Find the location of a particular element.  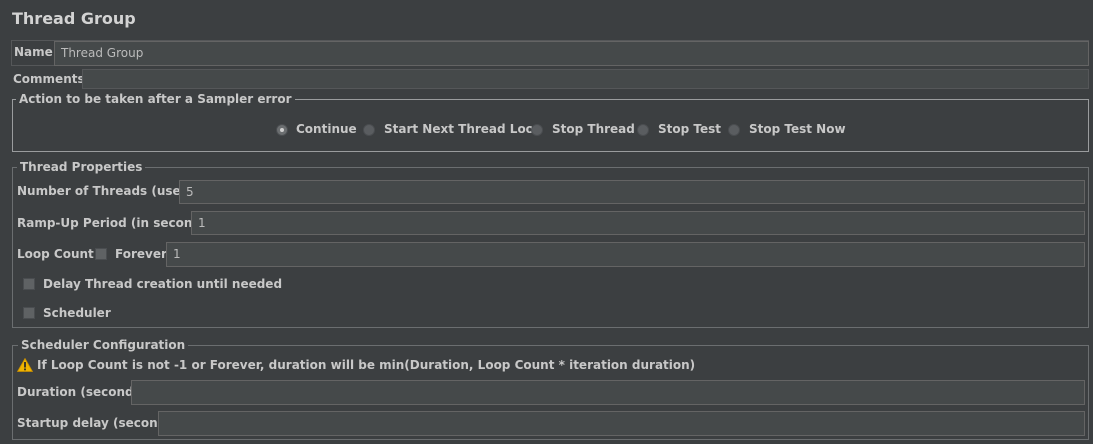

radio-continue-label: Continue is located at coordinates (326, 129).